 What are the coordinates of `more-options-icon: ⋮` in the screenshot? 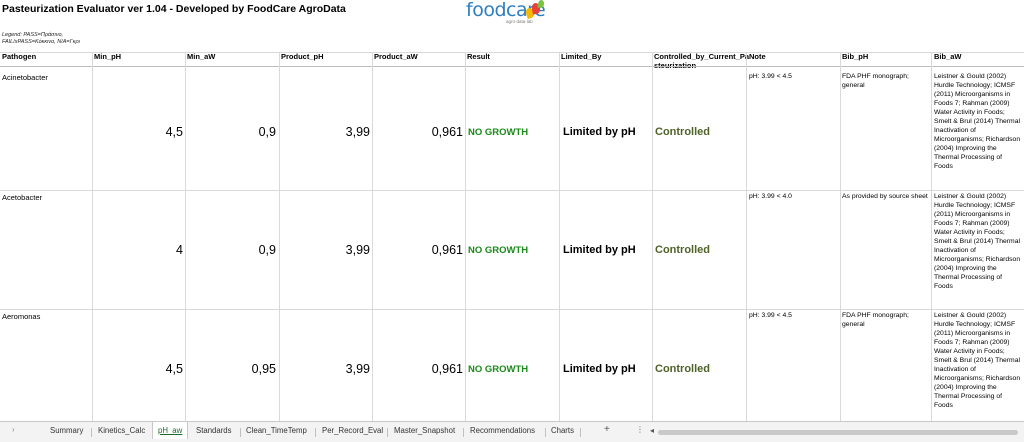 It's located at (640, 429).